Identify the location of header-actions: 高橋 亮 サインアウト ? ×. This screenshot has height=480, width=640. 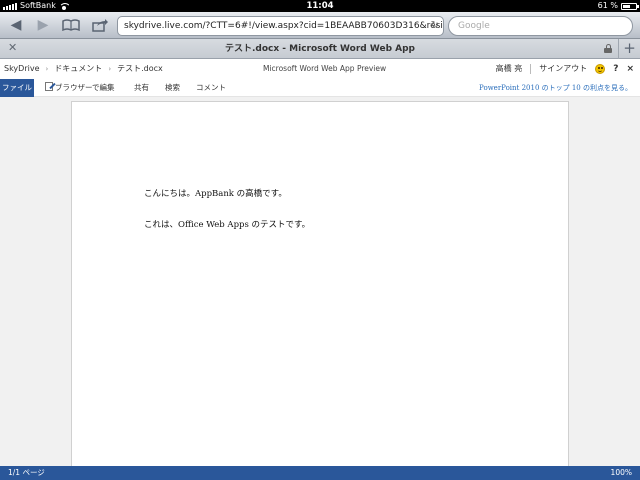
(565, 69).